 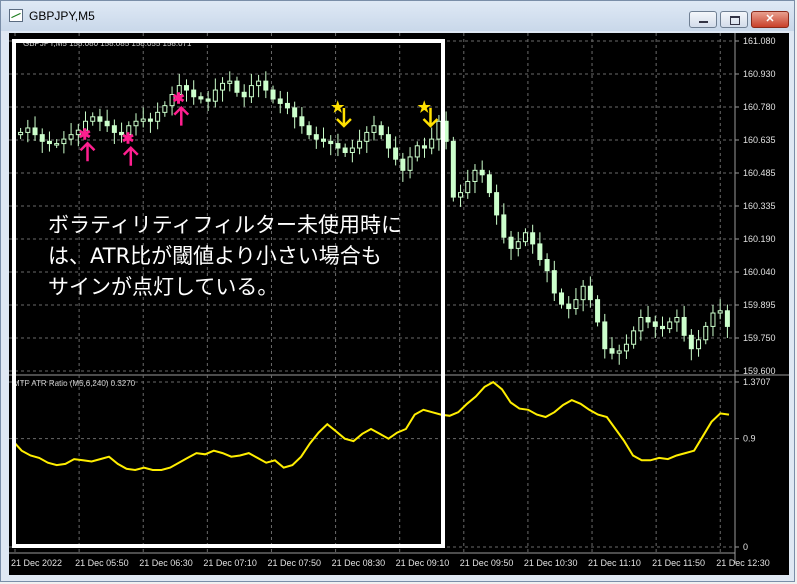 What do you see at coordinates (759, 41) in the screenshot?
I see `price-tick-label: 161.080` at bounding box center [759, 41].